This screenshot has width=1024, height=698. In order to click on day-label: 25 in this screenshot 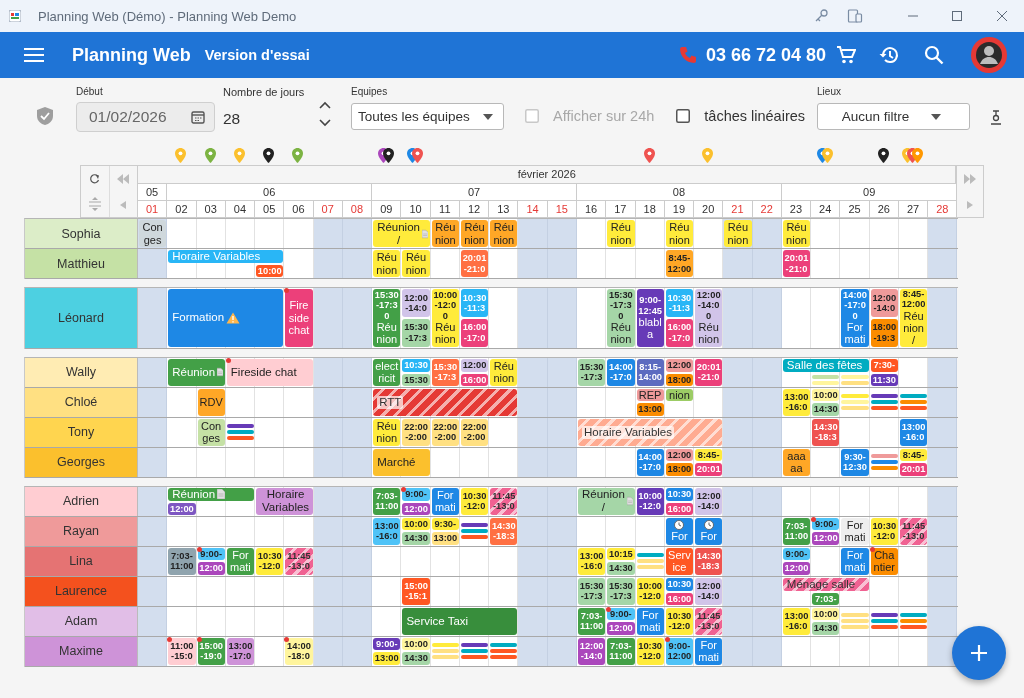, I will do `click(854, 209)`.